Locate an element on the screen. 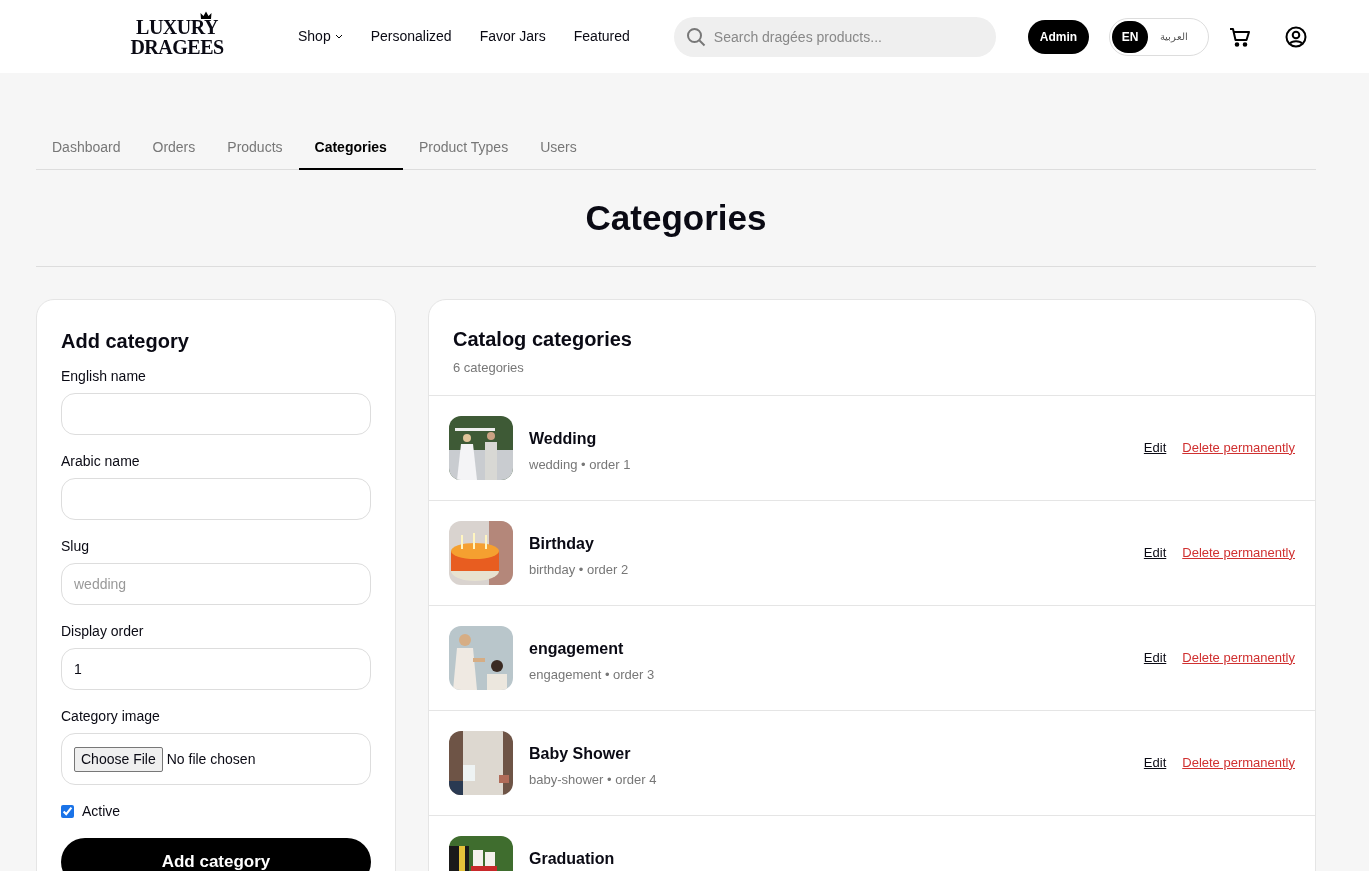 This screenshot has width=1369, height=871. checkbox-label: Active is located at coordinates (101, 811).